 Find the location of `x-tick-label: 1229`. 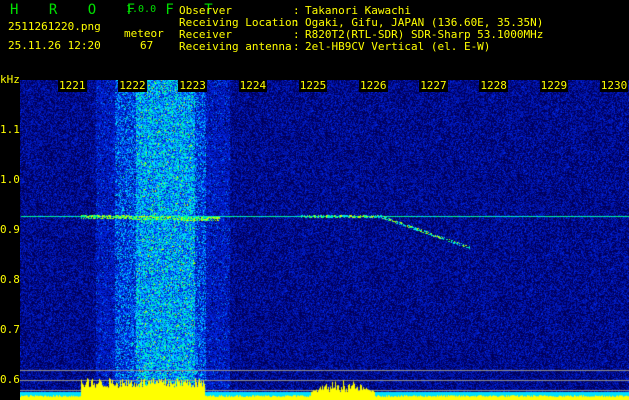

x-tick-label: 1229 is located at coordinates (554, 85).